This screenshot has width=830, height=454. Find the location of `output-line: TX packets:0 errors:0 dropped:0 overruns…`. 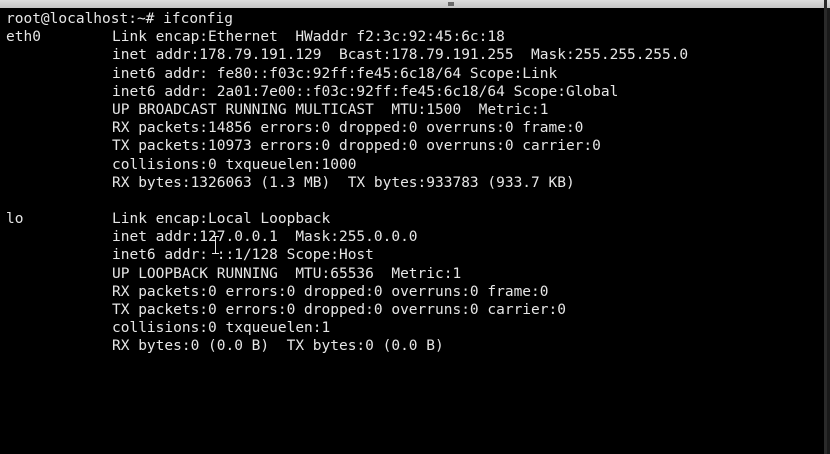

output-line: TX packets:0 errors:0 dropped:0 overruns… is located at coordinates (416, 310).